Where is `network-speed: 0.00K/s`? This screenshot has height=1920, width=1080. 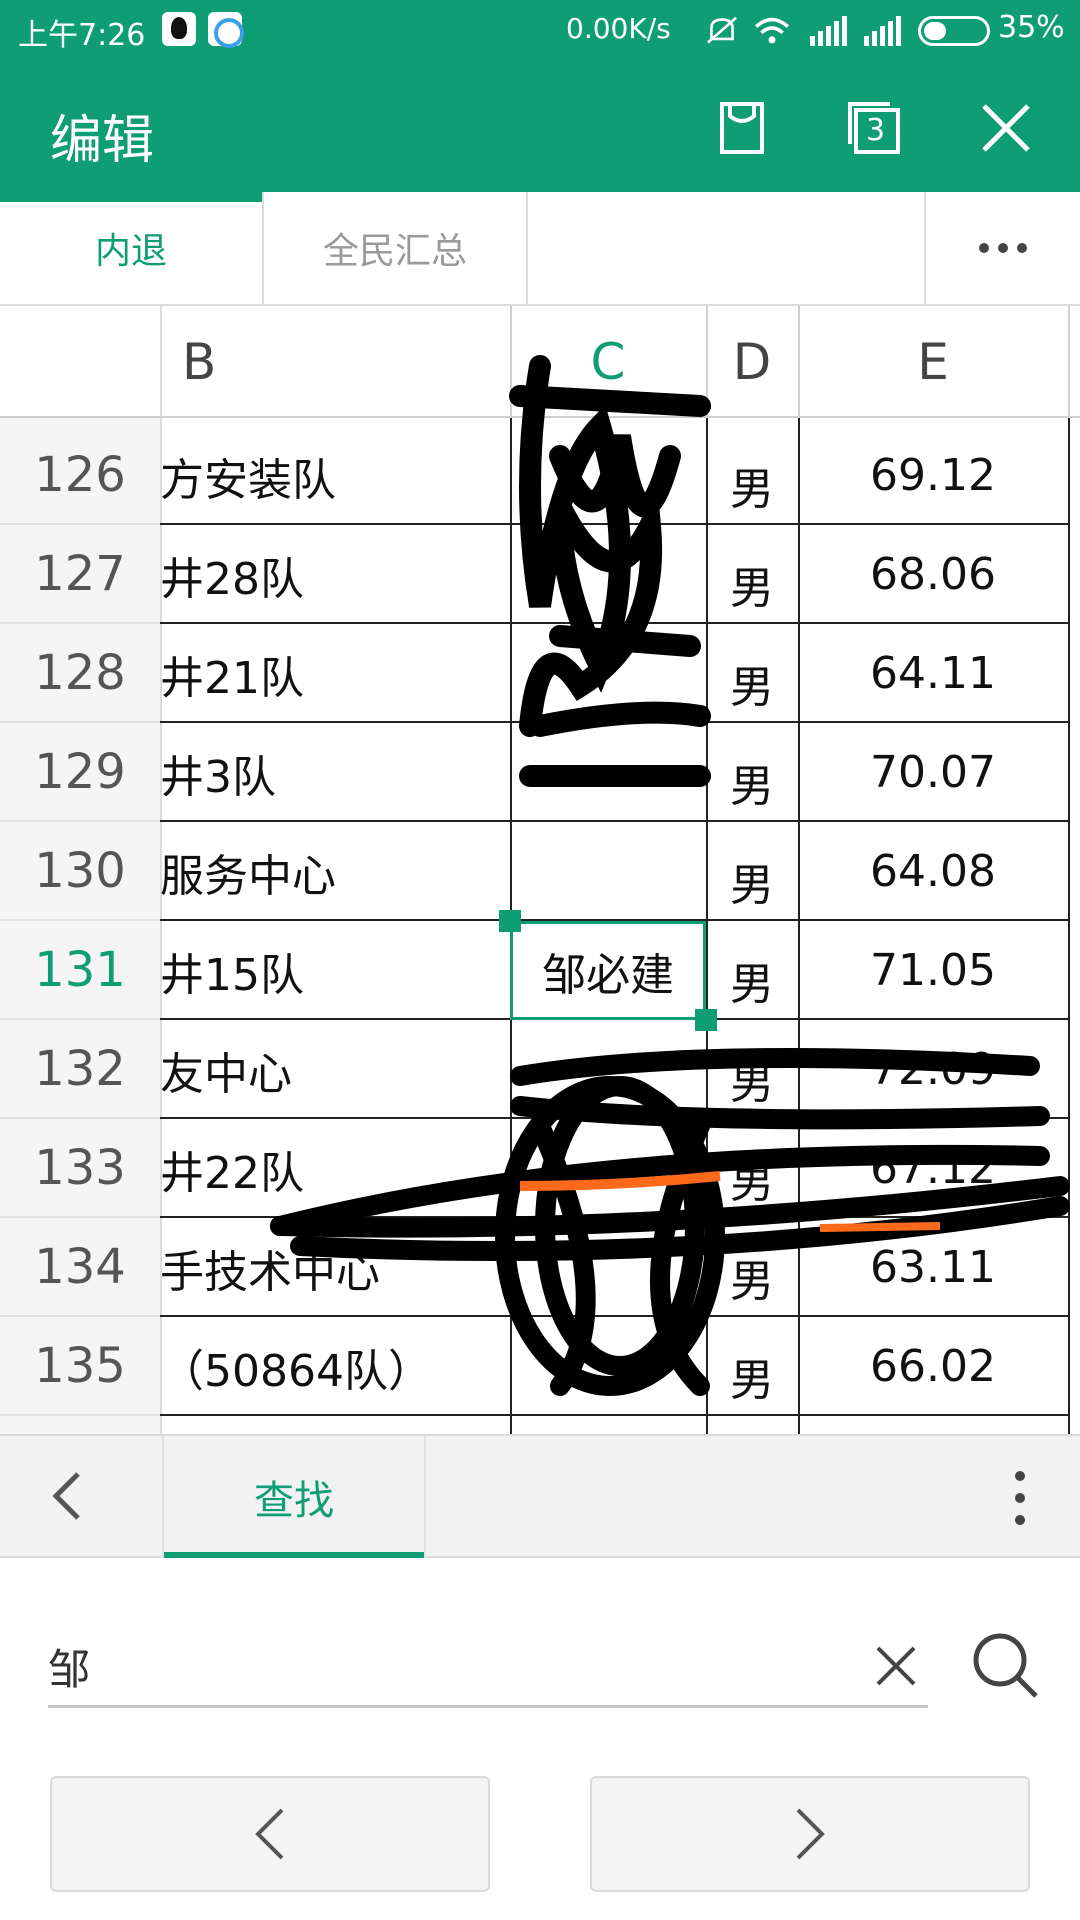 network-speed: 0.00K/s is located at coordinates (618, 28).